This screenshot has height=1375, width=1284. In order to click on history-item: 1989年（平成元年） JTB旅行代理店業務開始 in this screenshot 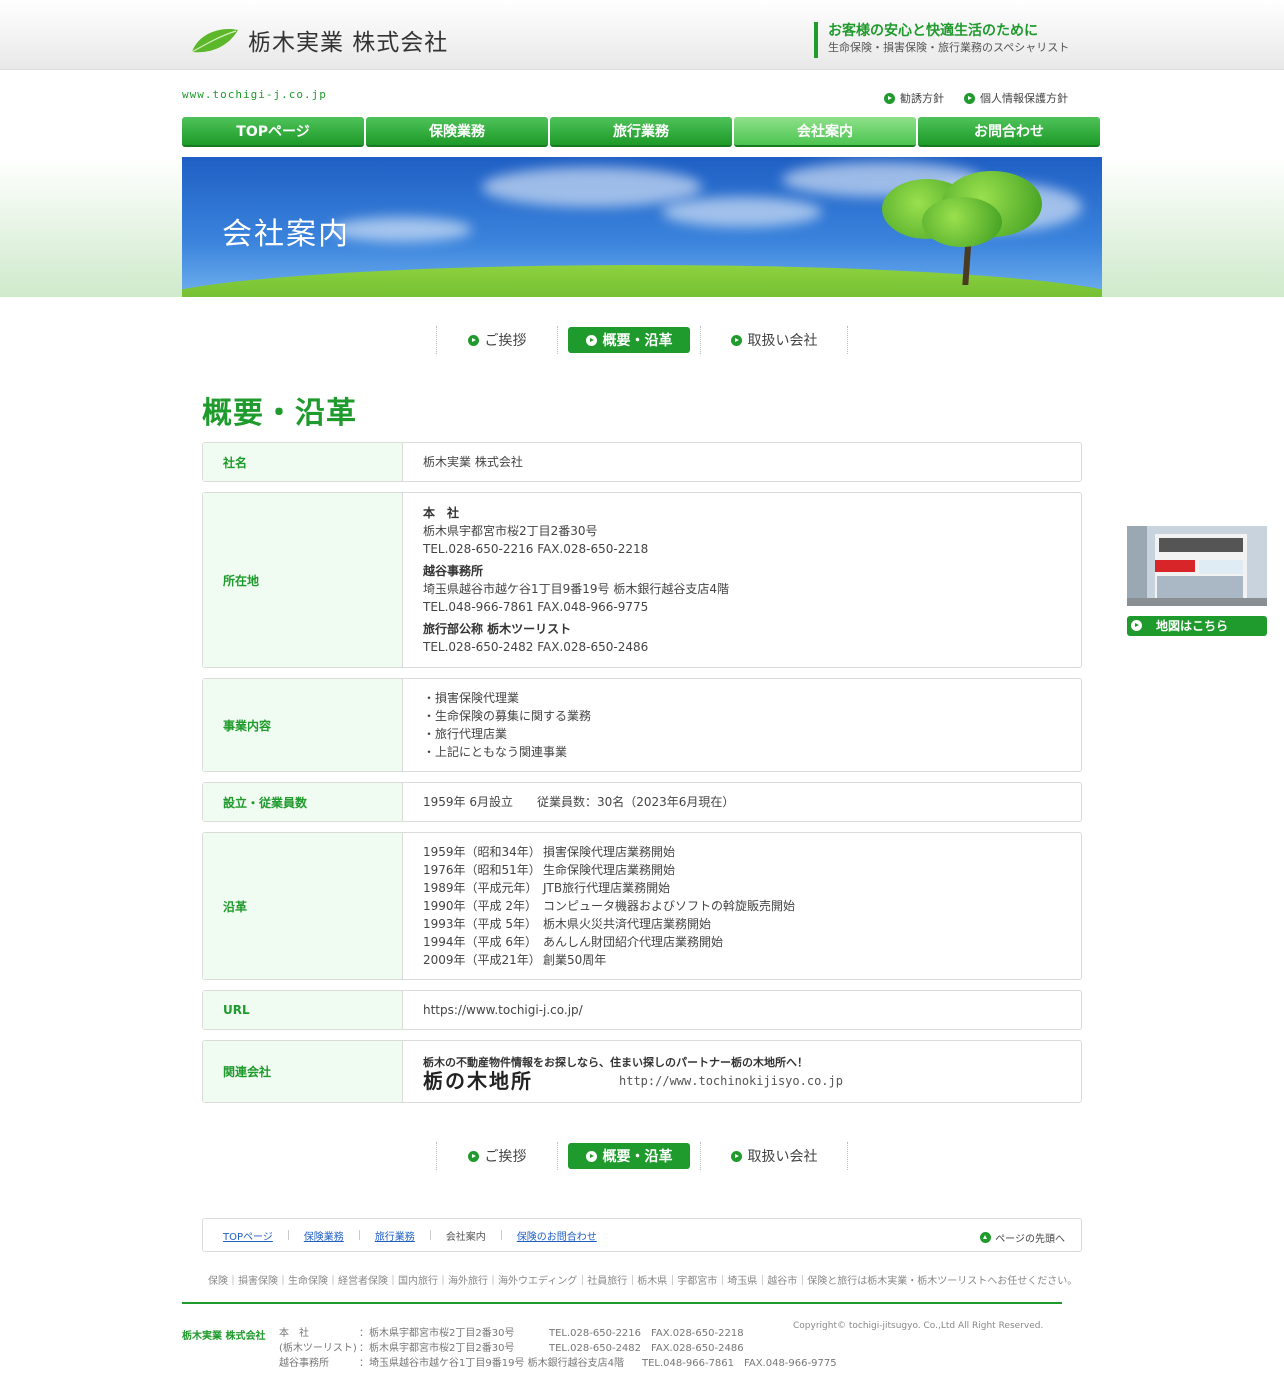, I will do `click(742, 888)`.